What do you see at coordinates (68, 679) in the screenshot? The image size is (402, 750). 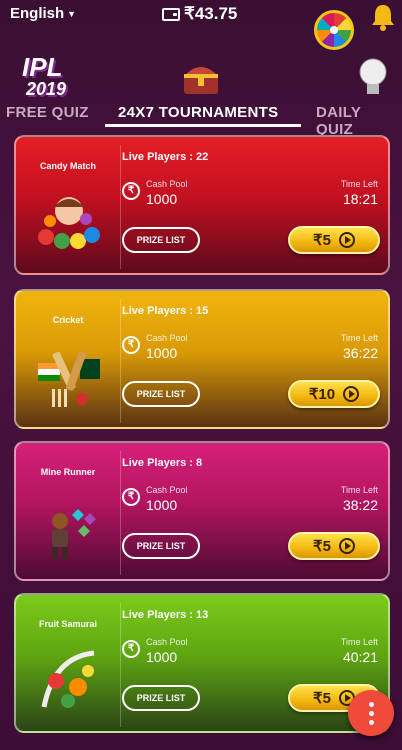 I see `fruit-samurai-art` at bounding box center [68, 679].